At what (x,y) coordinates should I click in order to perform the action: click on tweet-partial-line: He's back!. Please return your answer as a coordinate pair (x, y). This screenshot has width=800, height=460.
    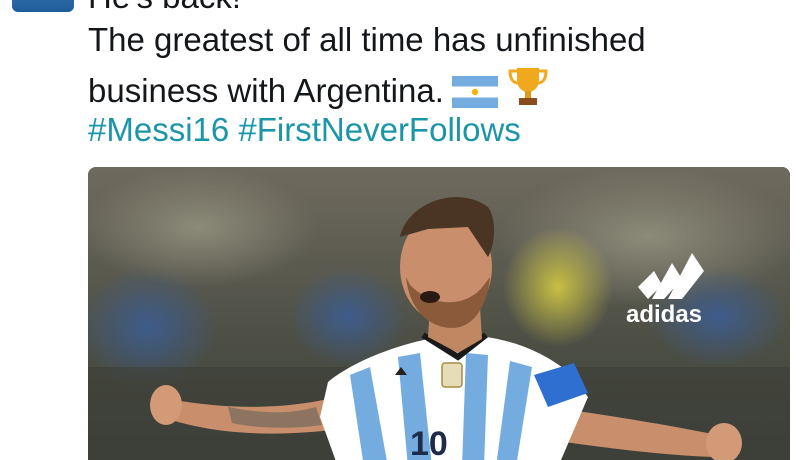
    Looking at the image, I should click on (164, 8).